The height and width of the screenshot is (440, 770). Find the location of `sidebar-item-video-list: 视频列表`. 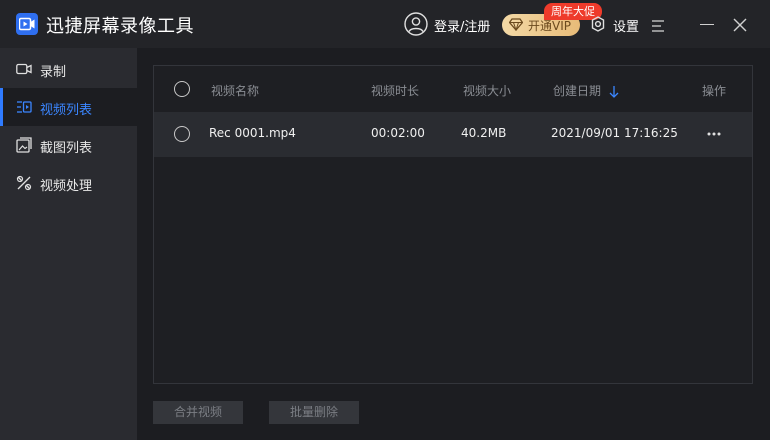

sidebar-item-video-list: 视频列表 is located at coordinates (68, 107).